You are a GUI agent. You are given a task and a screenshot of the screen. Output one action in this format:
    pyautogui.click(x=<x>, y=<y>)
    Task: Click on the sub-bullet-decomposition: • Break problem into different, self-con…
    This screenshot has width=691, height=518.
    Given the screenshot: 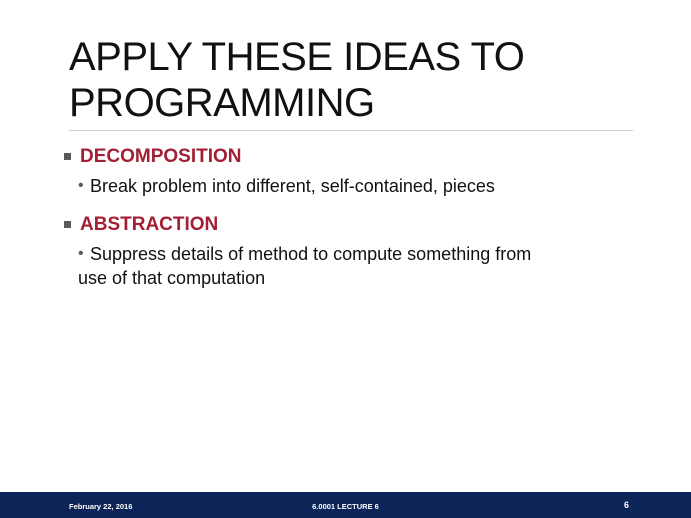 What is the action you would take?
    pyautogui.click(x=347, y=186)
    